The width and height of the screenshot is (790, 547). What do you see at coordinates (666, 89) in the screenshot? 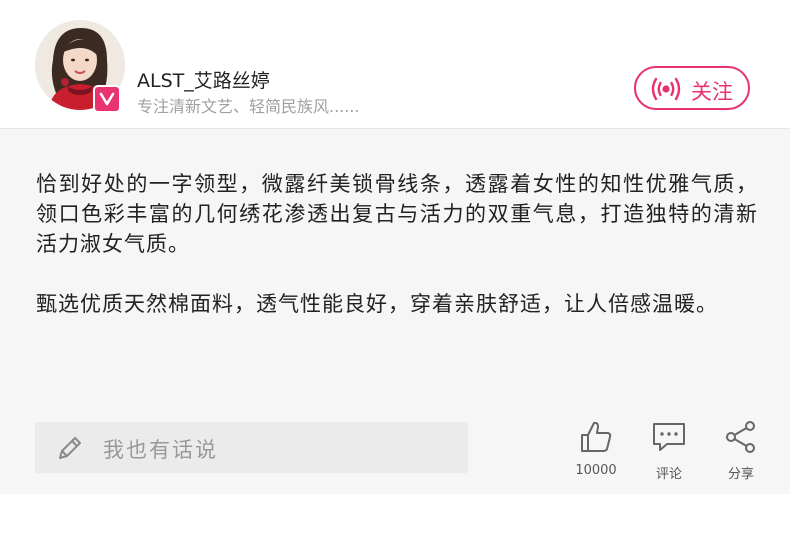
I see `broadcast-icon` at bounding box center [666, 89].